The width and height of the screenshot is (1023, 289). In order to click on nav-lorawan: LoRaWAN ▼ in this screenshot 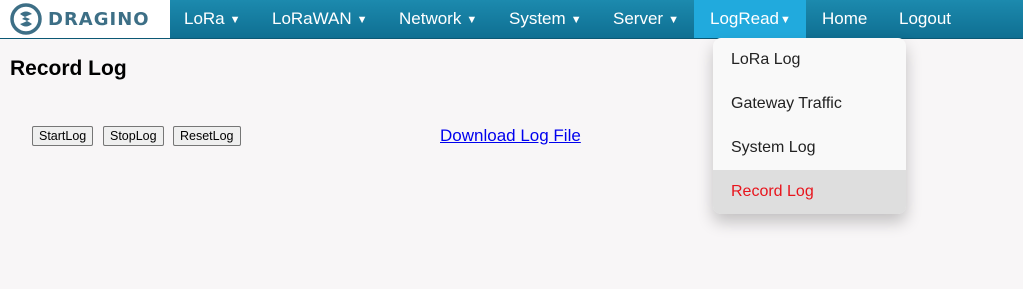, I will do `click(320, 19)`.